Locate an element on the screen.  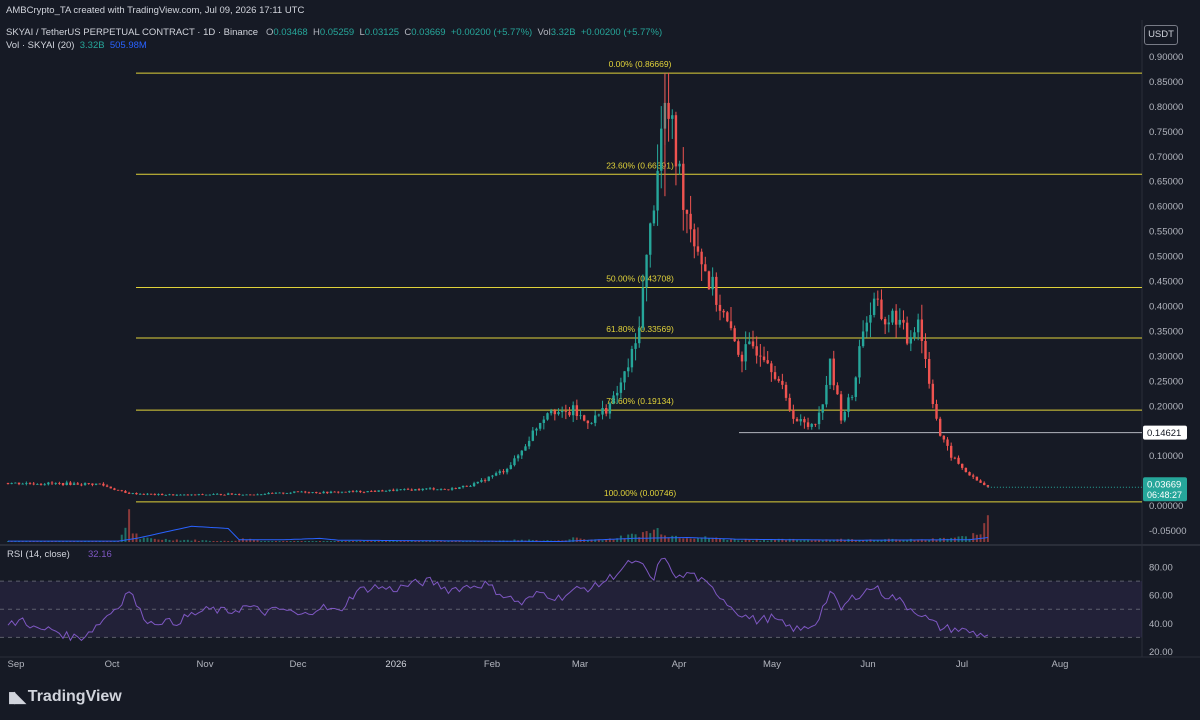
time-tick-label: Jun is located at coordinates (867, 664).